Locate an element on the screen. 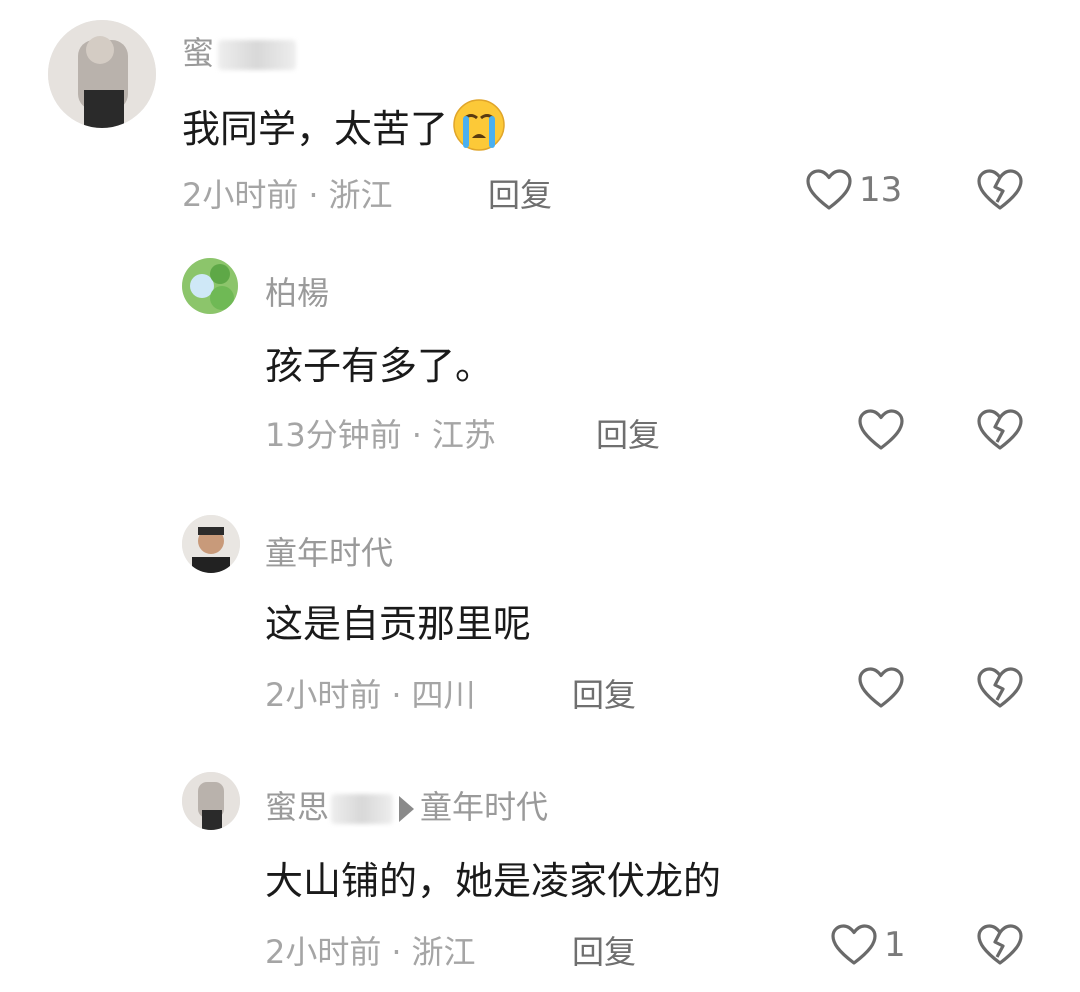 The height and width of the screenshot is (992, 1080). comment-username: 柏楊 is located at coordinates (297, 291).